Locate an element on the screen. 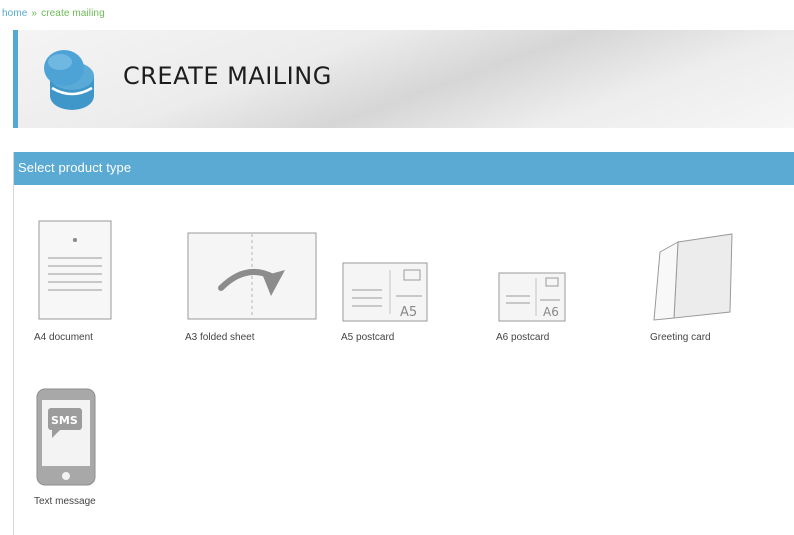 This screenshot has height=535, width=794. a3-folded-sheet-icon is located at coordinates (252, 276).